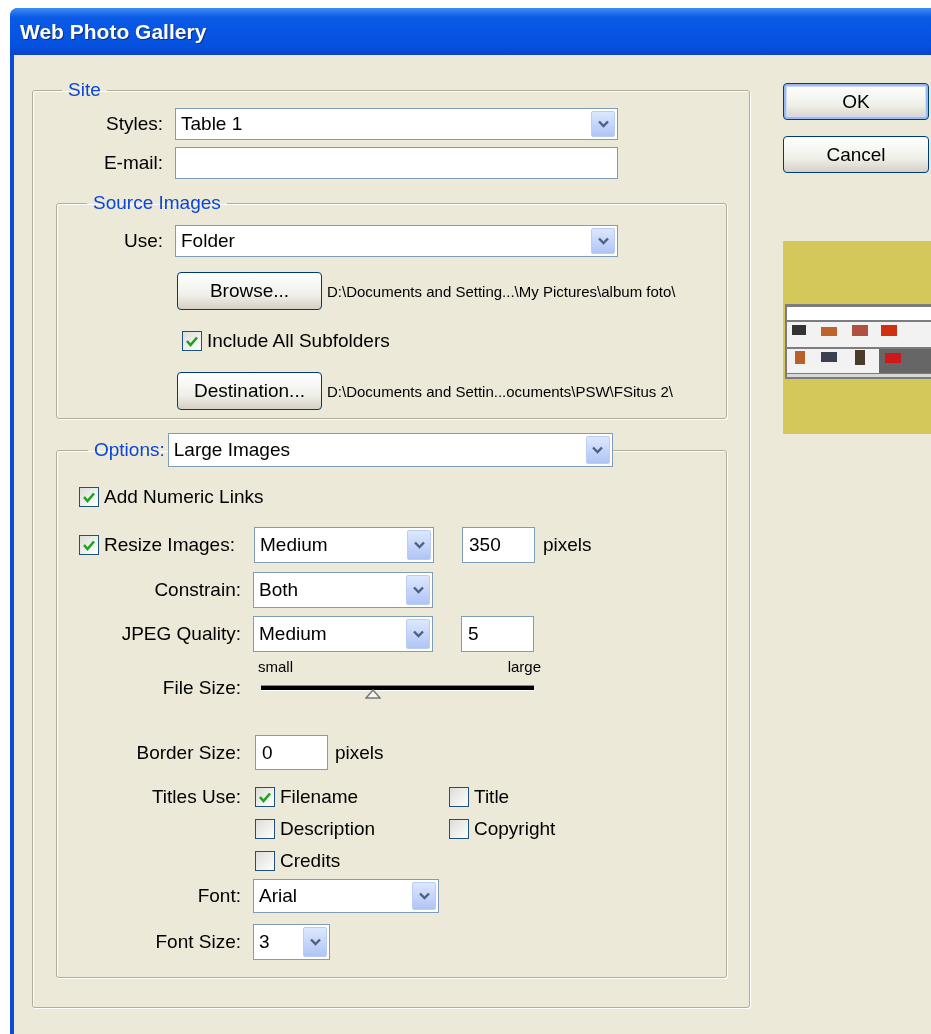 This screenshot has width=931, height=1034. I want to click on checkbox-label: Filename, so click(319, 797).